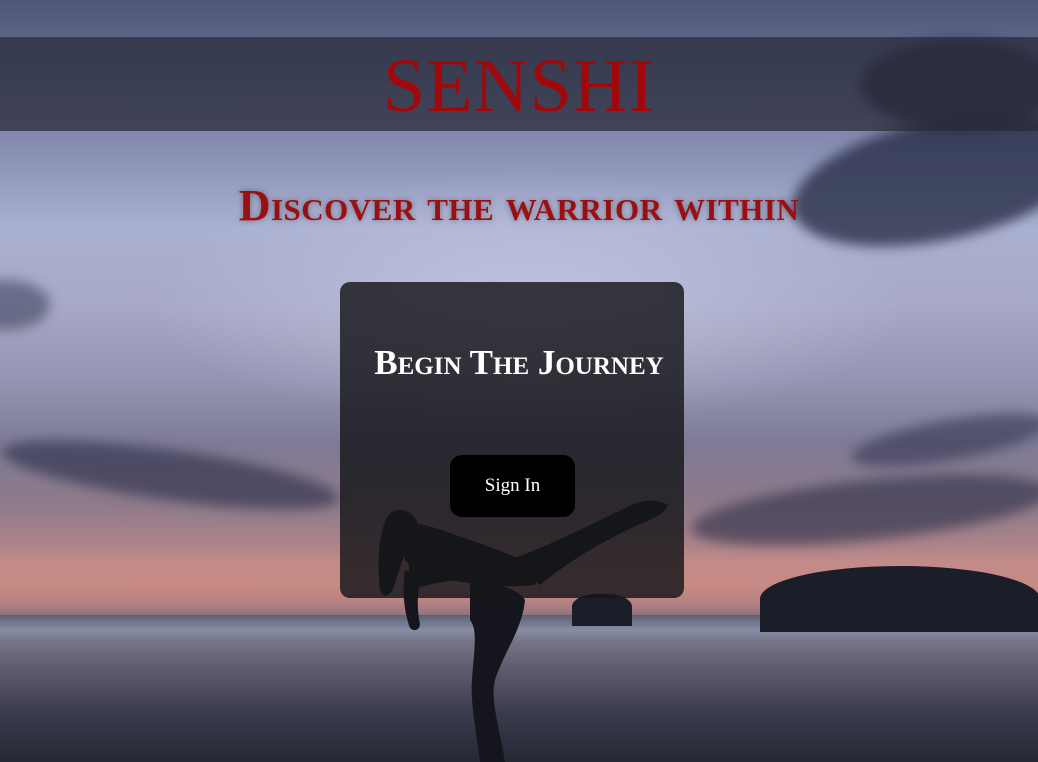 The height and width of the screenshot is (762, 1038). What do you see at coordinates (512, 440) in the screenshot?
I see `journey-card` at bounding box center [512, 440].